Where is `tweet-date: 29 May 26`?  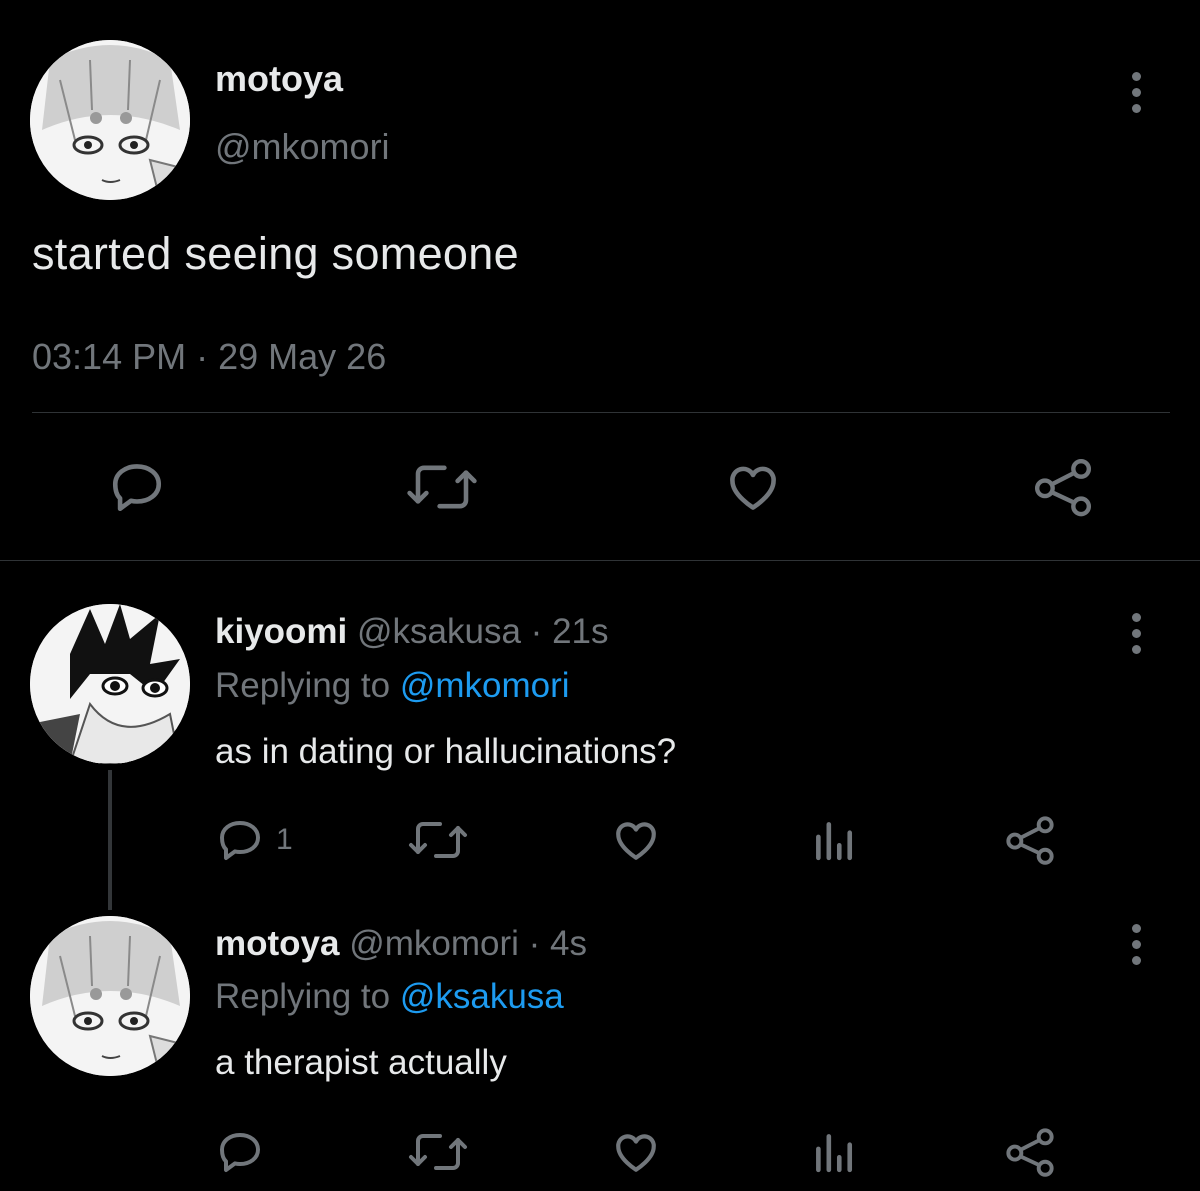 tweet-date: 29 May 26 is located at coordinates (302, 356).